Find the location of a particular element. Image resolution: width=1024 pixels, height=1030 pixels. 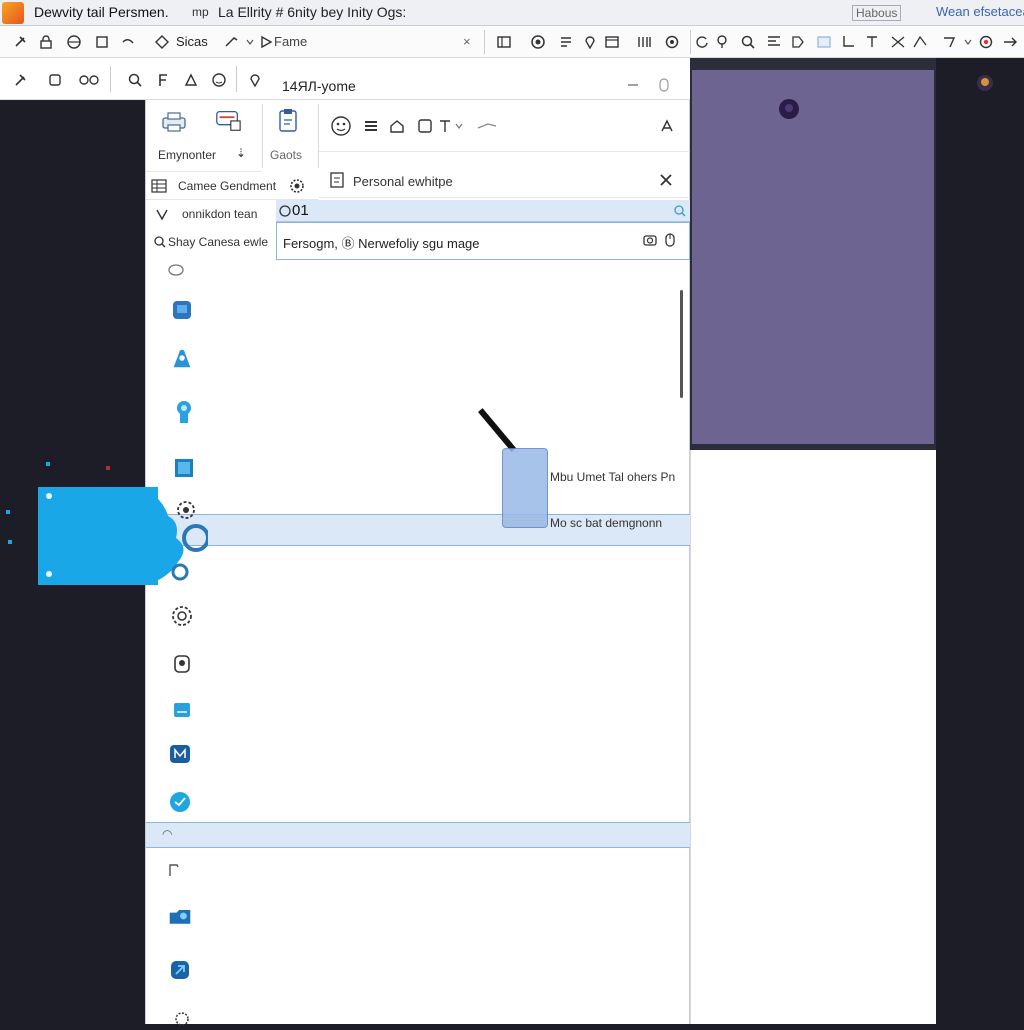

query-bar: 01 is located at coordinates (483, 211).